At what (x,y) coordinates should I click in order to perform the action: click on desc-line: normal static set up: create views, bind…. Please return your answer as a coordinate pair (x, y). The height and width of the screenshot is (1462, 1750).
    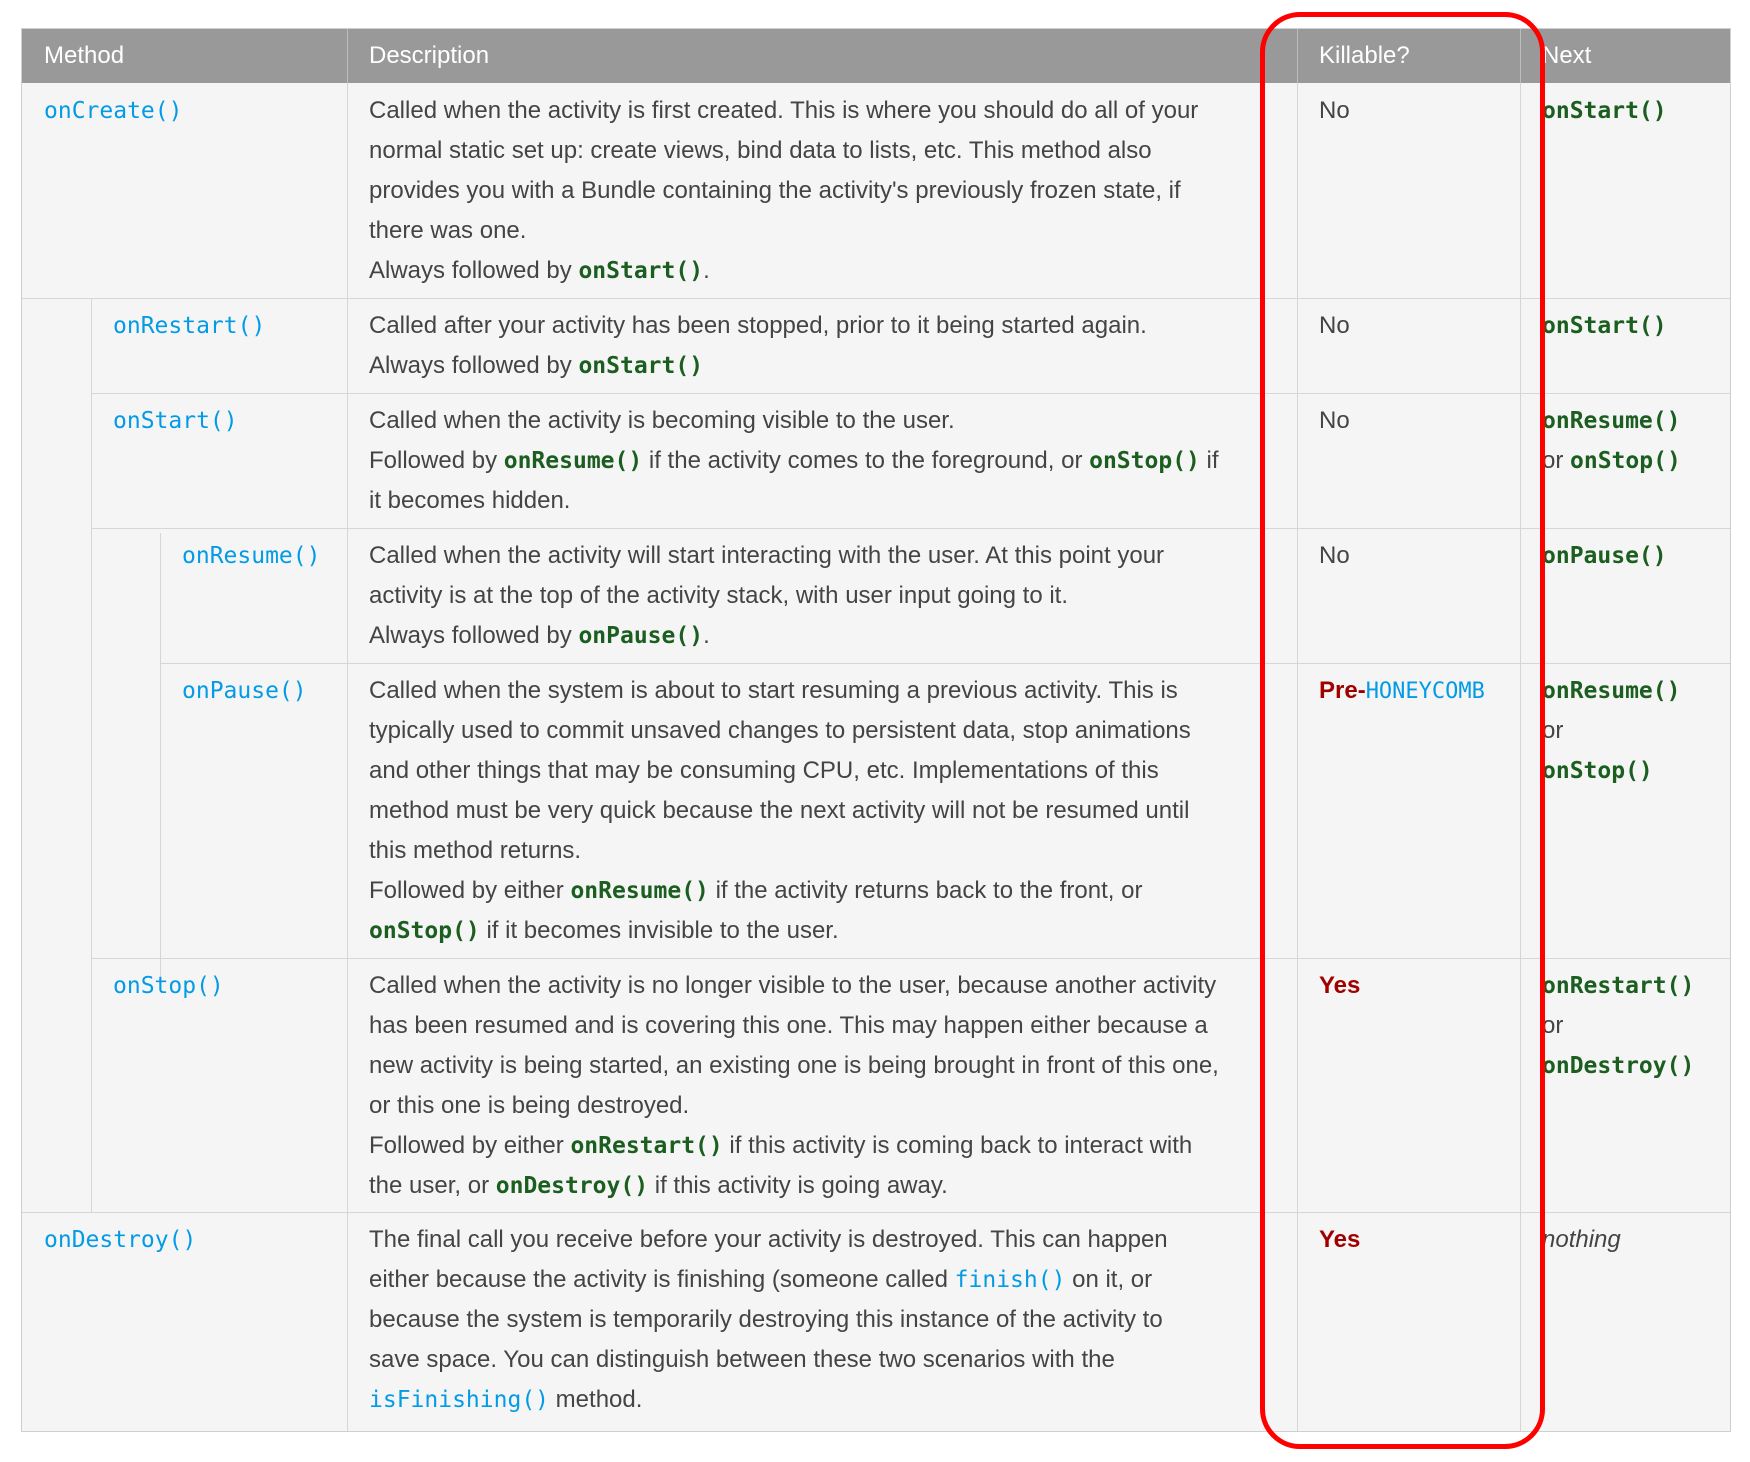
    Looking at the image, I should click on (760, 150).